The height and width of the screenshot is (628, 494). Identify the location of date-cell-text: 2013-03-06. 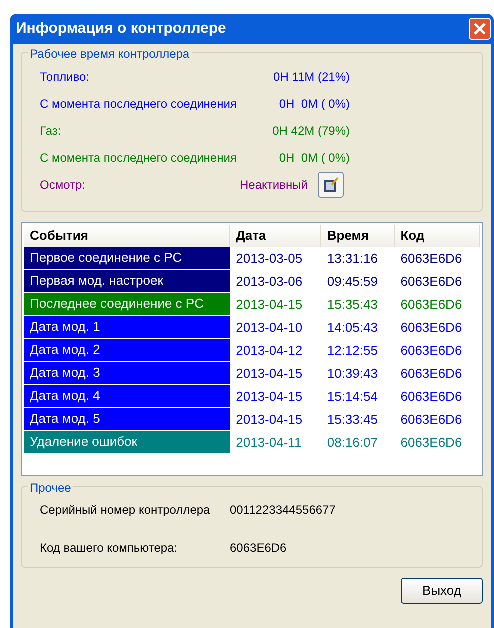
(269, 281).